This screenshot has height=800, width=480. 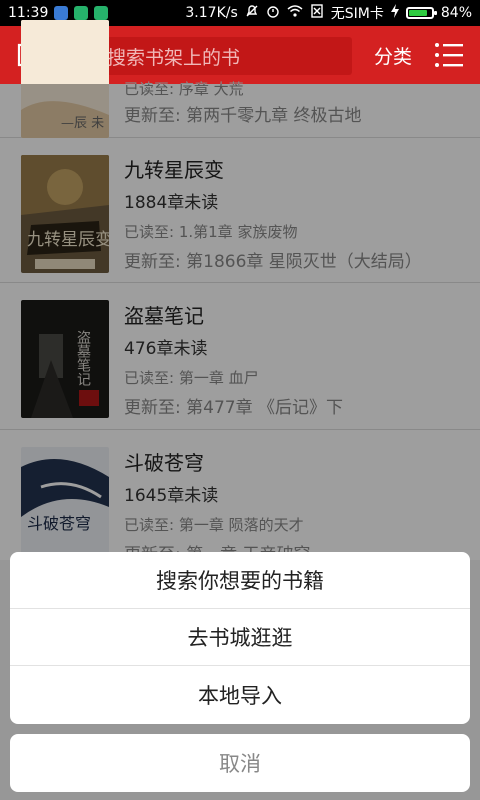 I want to click on search-input: 搜索书架上的书, so click(x=209, y=56).